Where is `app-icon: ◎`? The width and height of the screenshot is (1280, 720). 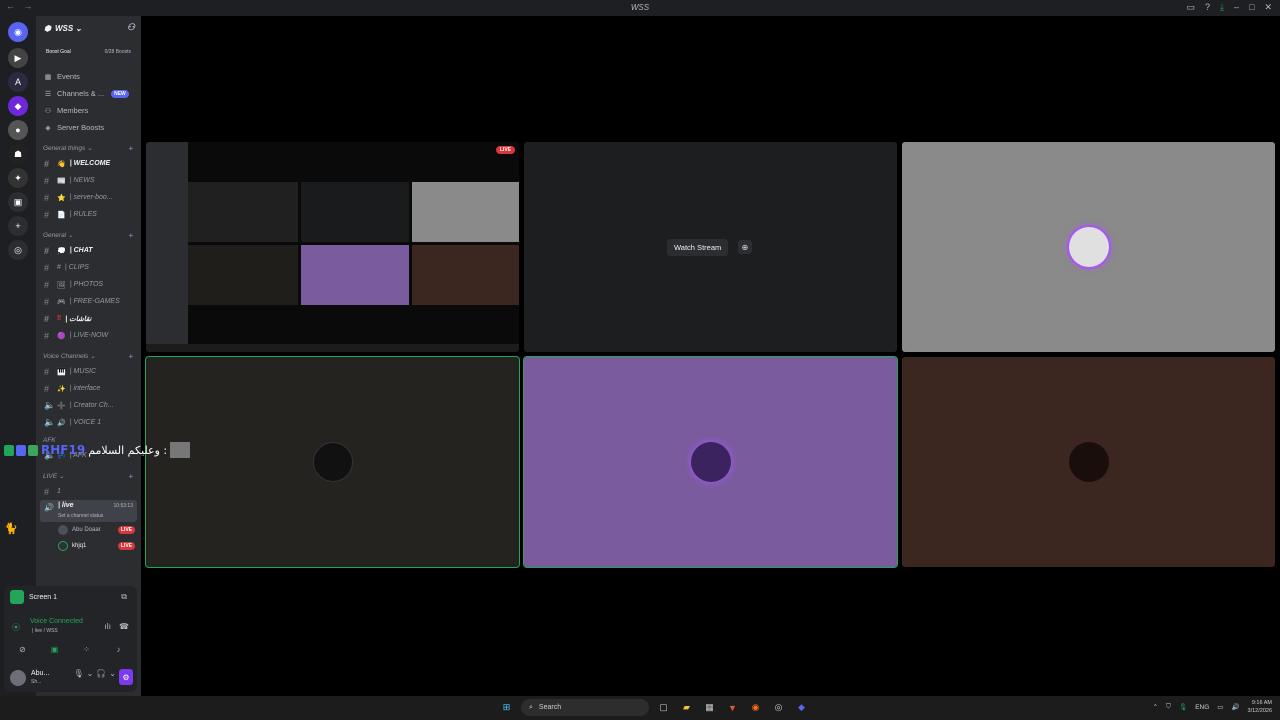
app-icon: ◎ is located at coordinates (778, 707).